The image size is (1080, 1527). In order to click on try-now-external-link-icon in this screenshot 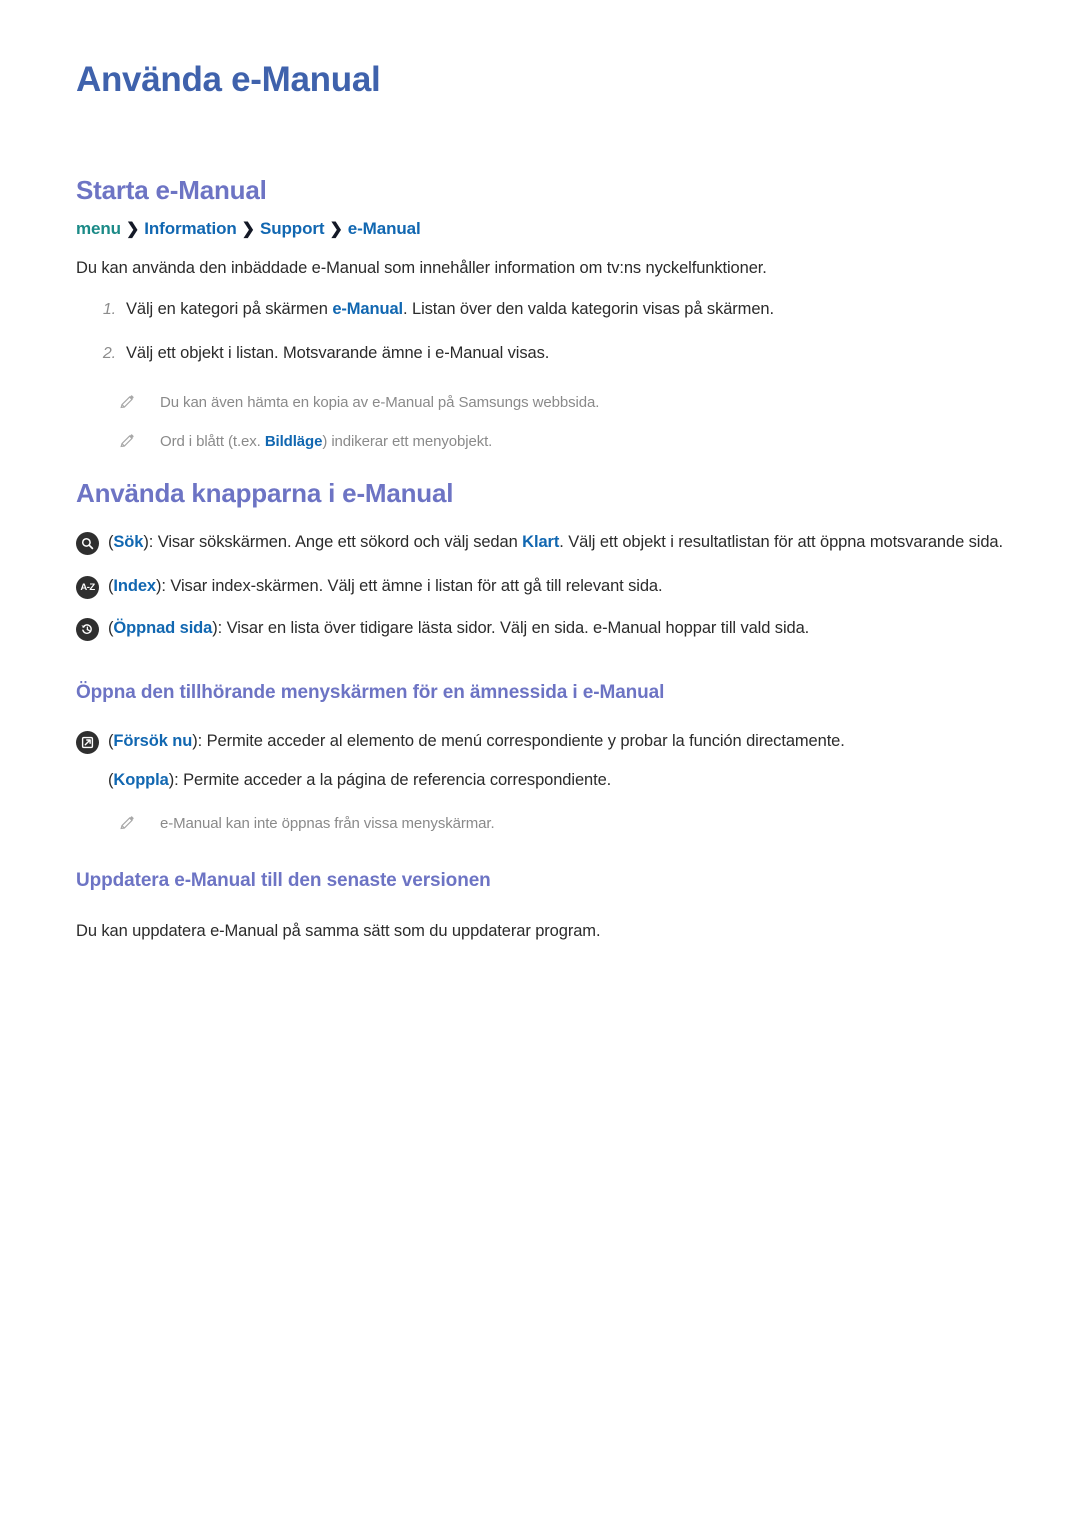, I will do `click(87, 742)`.